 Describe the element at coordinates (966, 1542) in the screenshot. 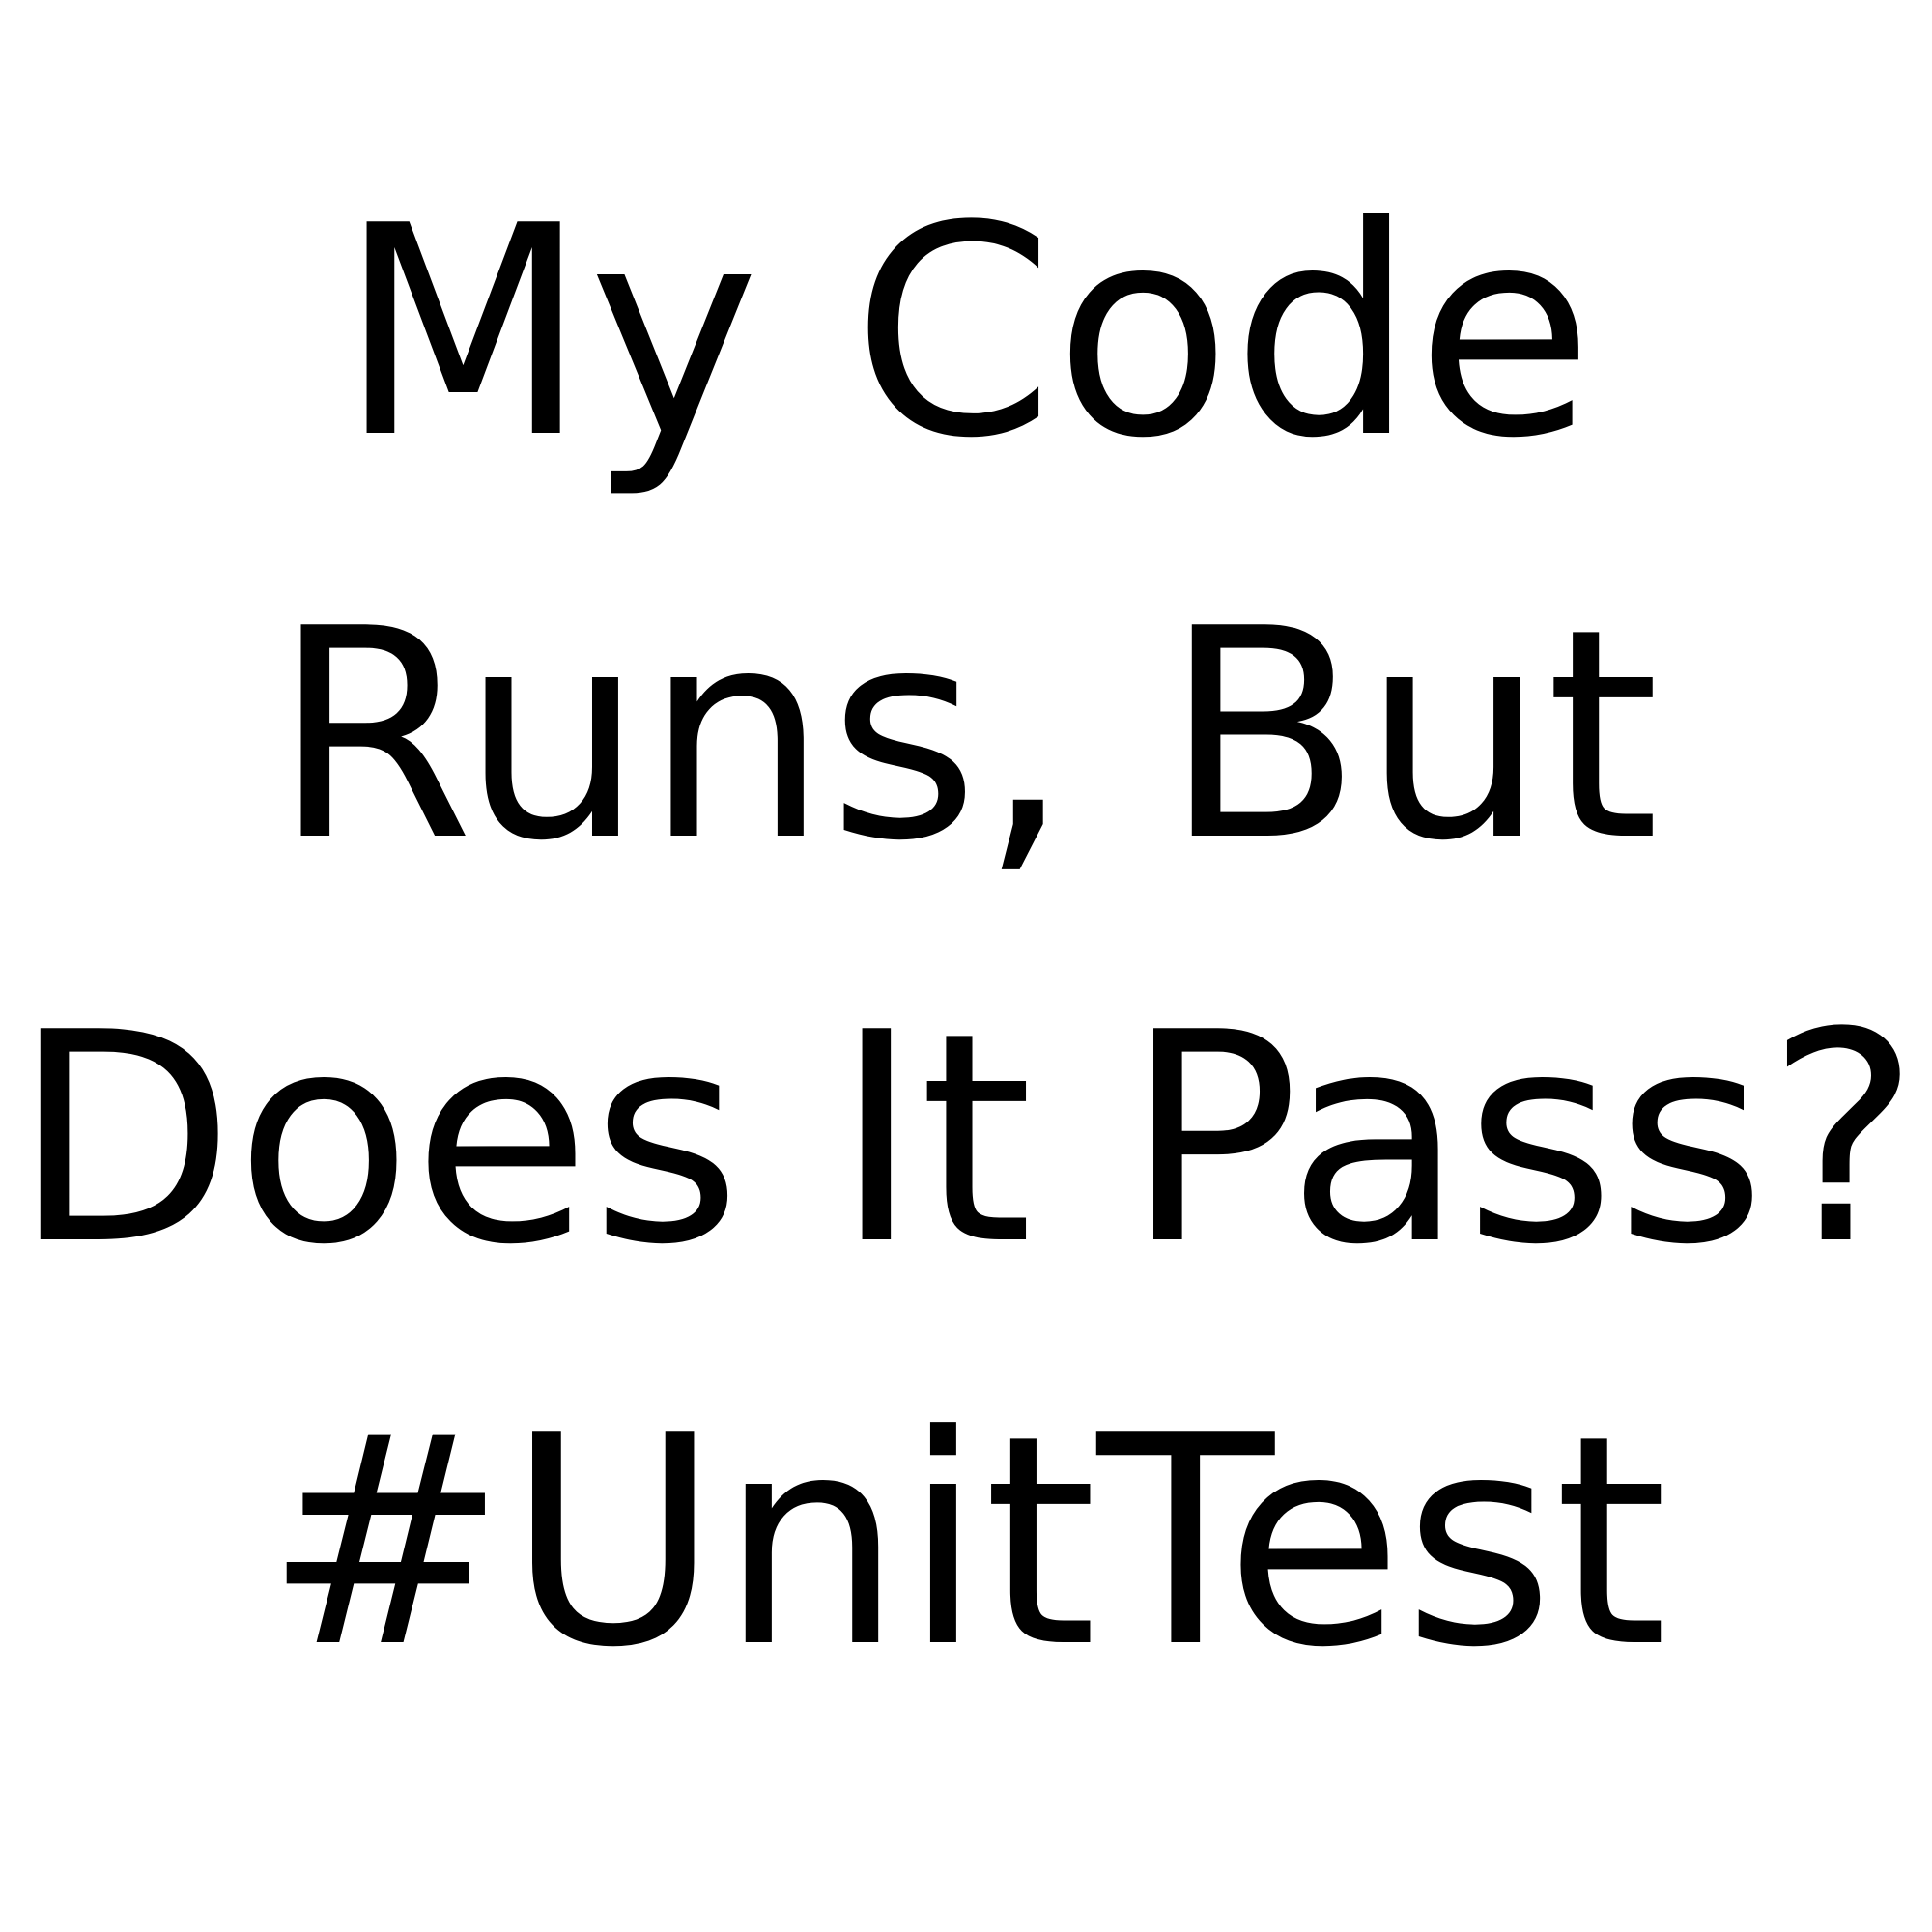

I see `caption-line-4: #UnitTest` at that location.